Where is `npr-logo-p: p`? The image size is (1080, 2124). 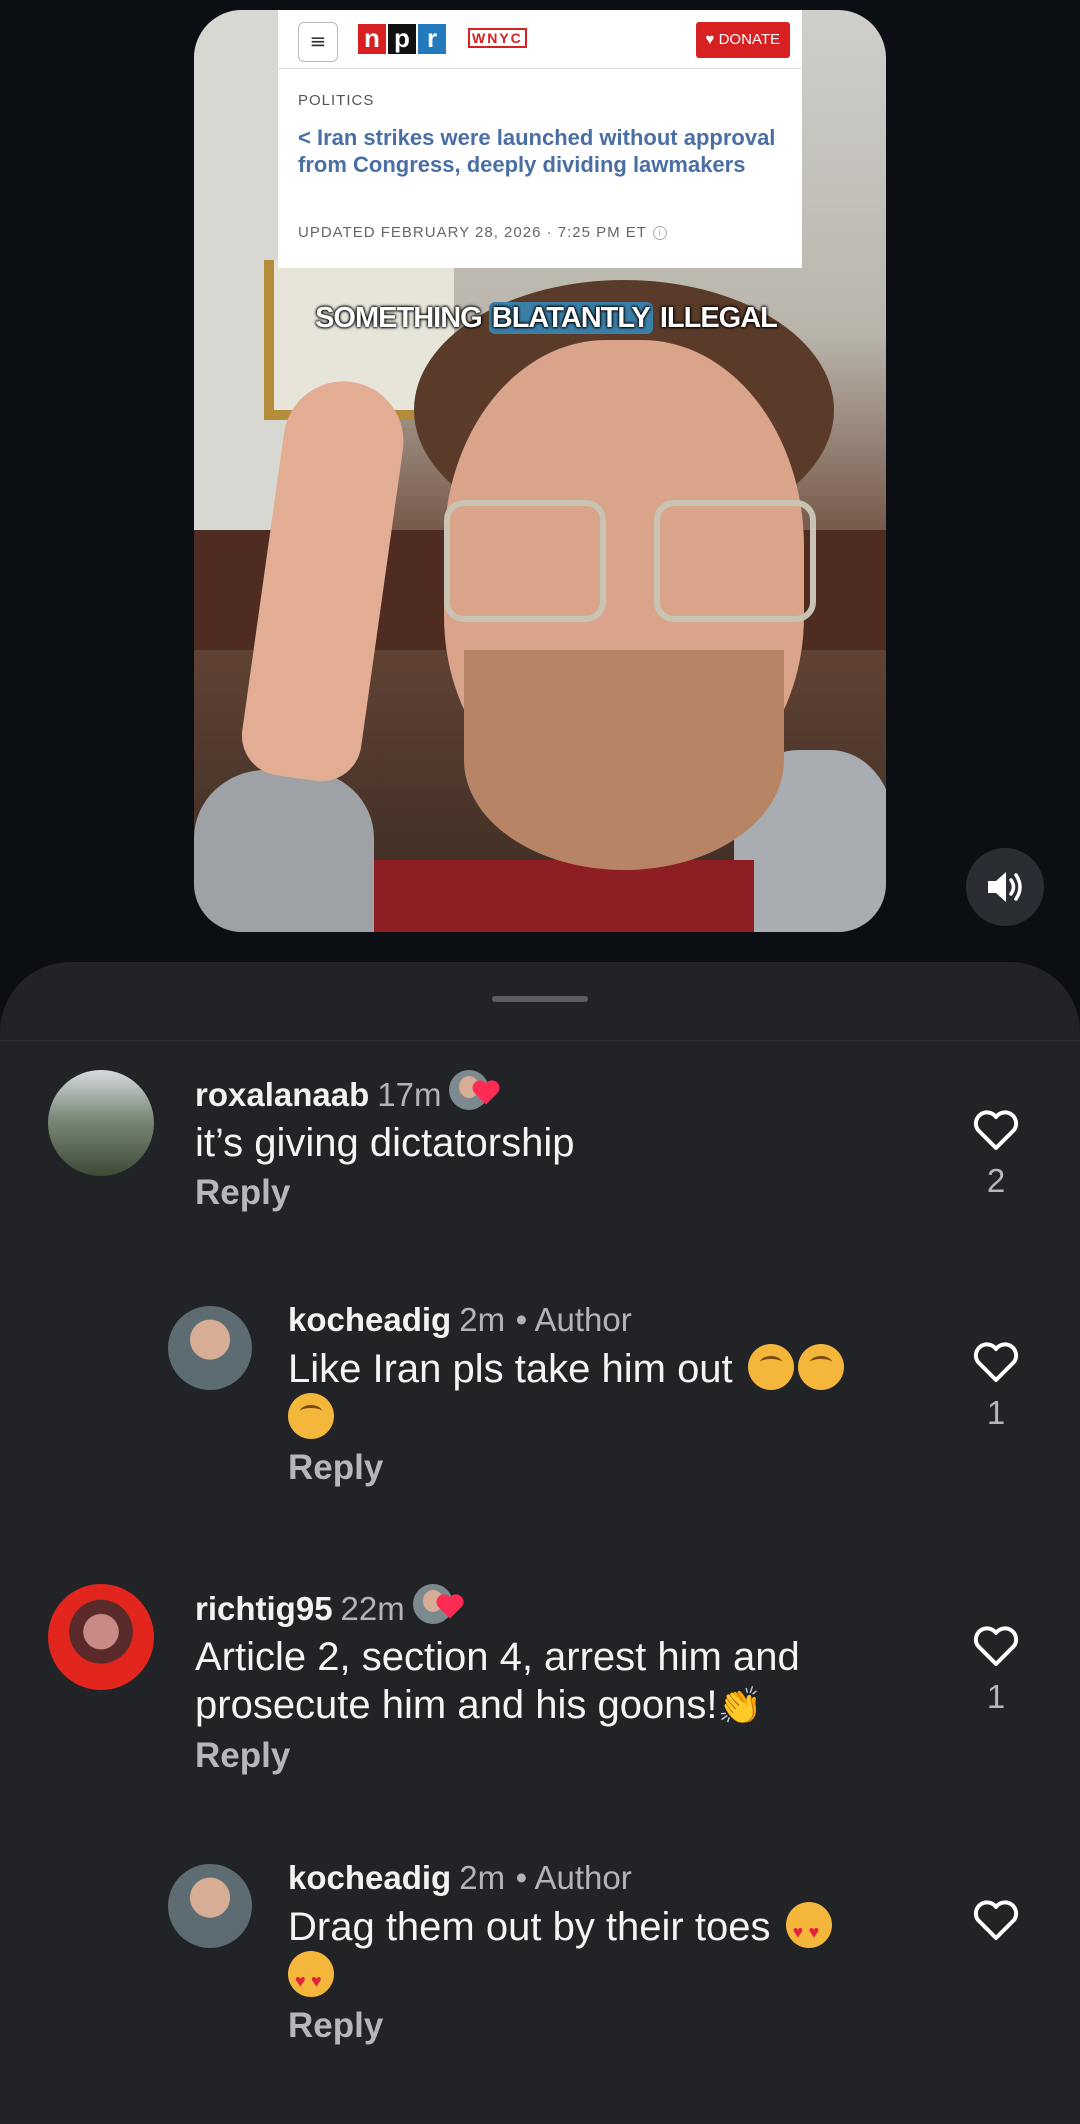 npr-logo-p: p is located at coordinates (402, 39).